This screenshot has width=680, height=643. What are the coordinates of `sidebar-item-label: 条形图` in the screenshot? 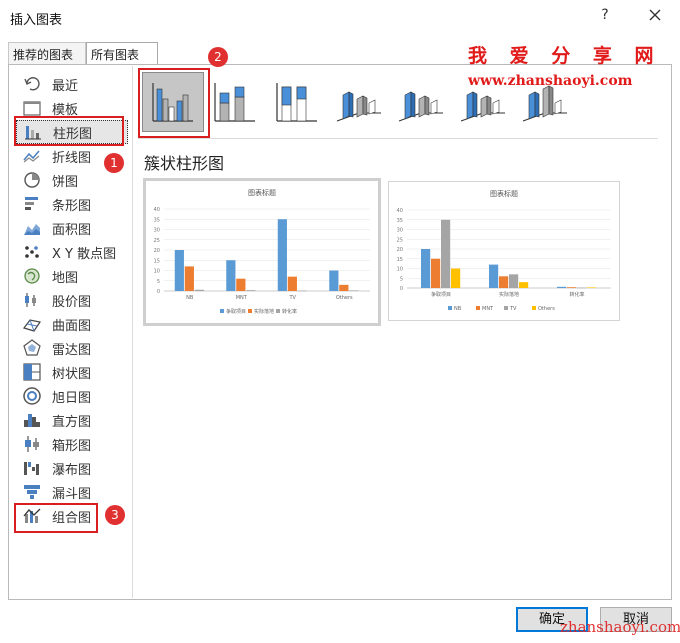 It's located at (72, 206).